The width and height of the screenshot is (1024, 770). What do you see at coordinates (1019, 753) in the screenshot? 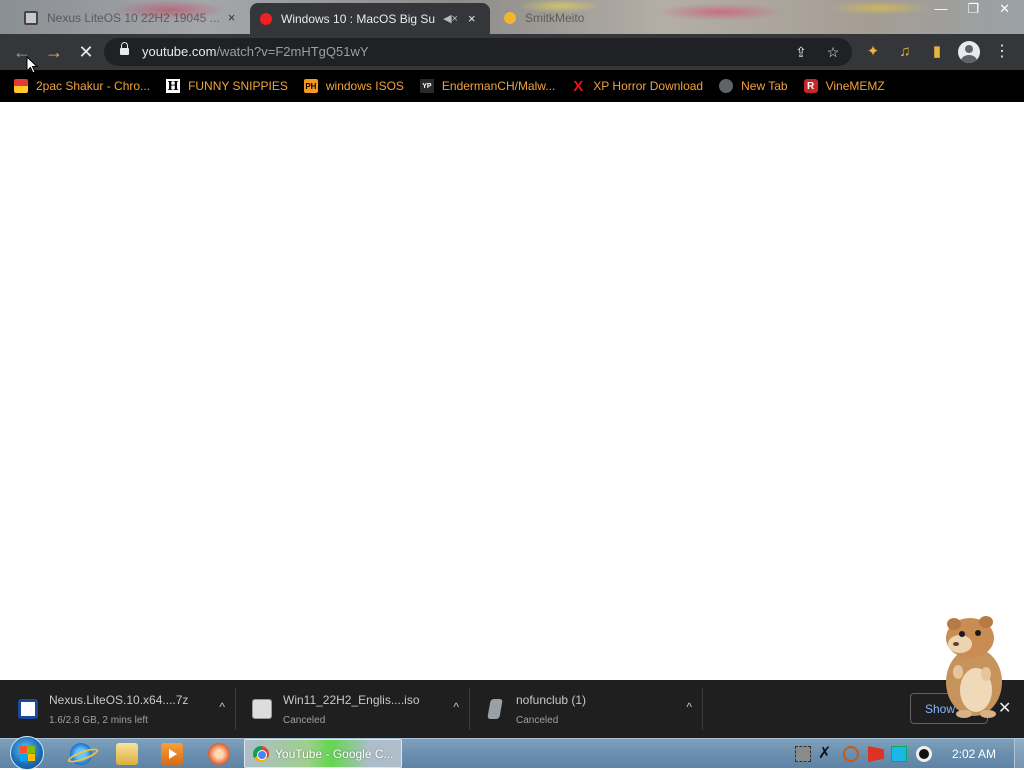
I see `show-desktop-button` at bounding box center [1019, 753].